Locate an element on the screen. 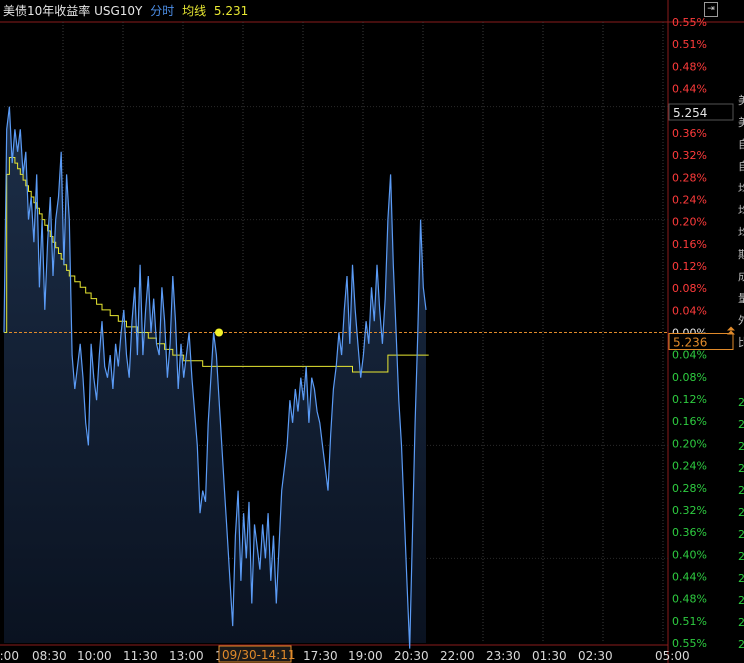 Image resolution: width=744 pixels, height=663 pixels. side-panel-char: 外 is located at coordinates (741, 320).